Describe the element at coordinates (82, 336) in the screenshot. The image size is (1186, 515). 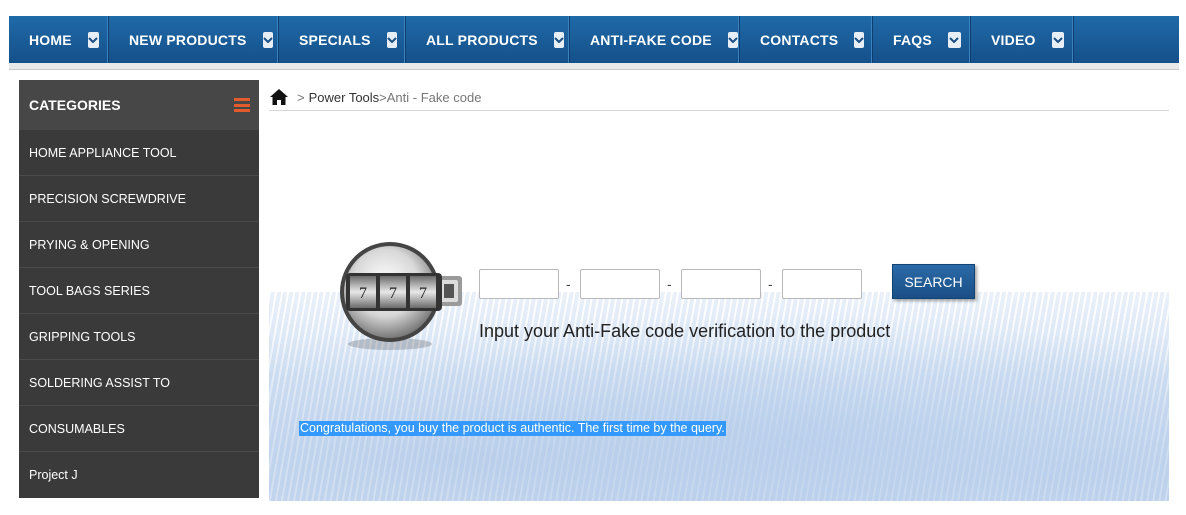
I see `category-label: GRIPPING TOOLS` at that location.